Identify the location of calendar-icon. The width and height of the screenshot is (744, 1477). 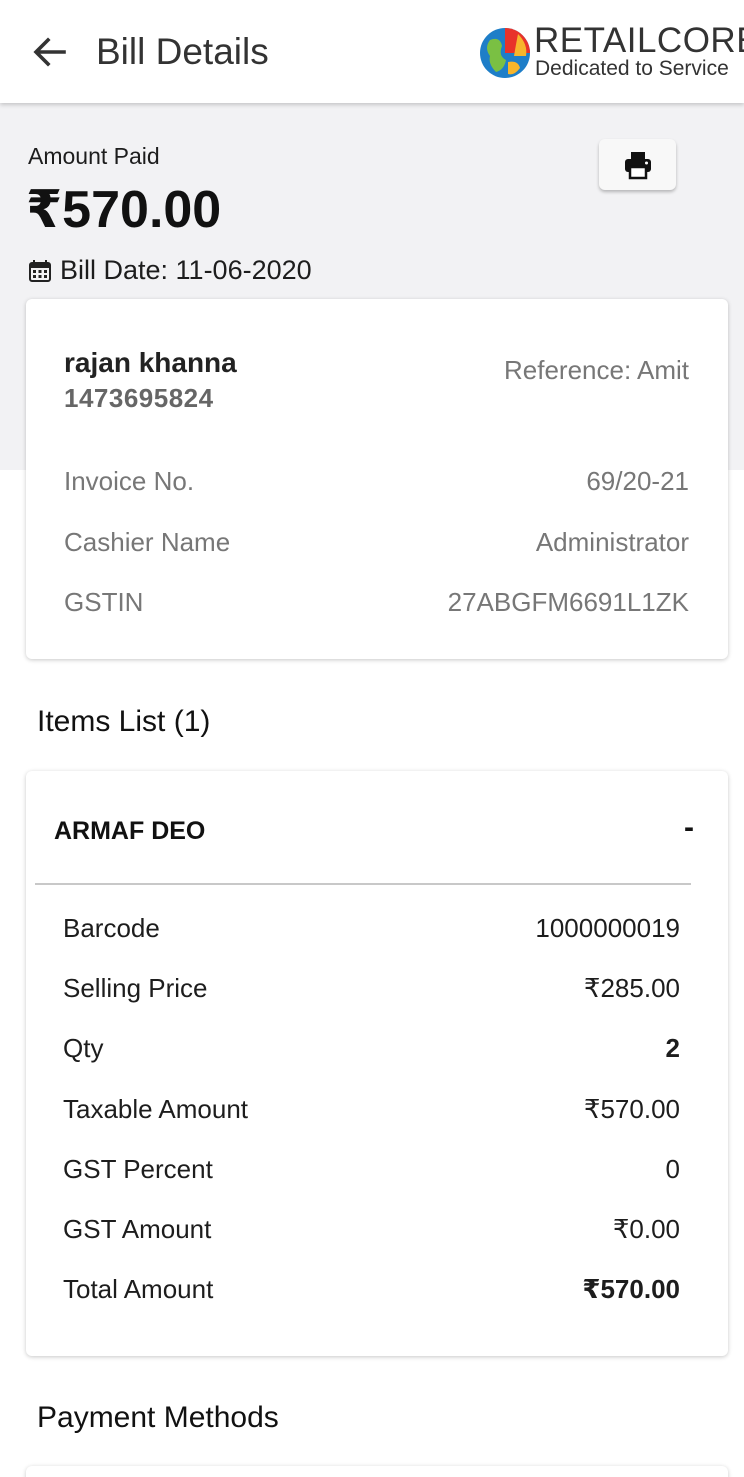
(40, 270).